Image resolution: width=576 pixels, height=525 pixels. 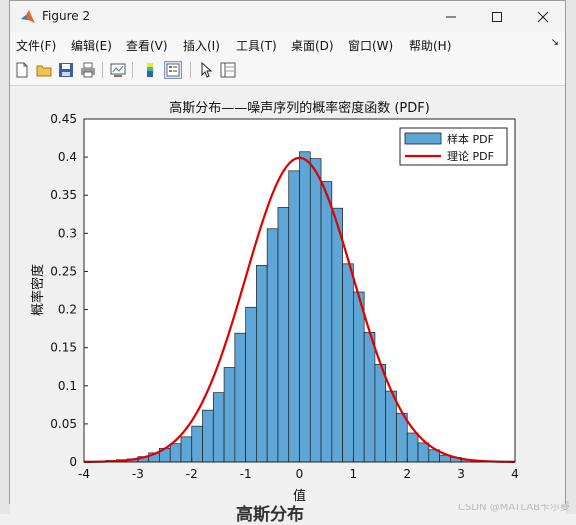 What do you see at coordinates (67, 157) in the screenshot?
I see `y-tick-label: 0.4` at bounding box center [67, 157].